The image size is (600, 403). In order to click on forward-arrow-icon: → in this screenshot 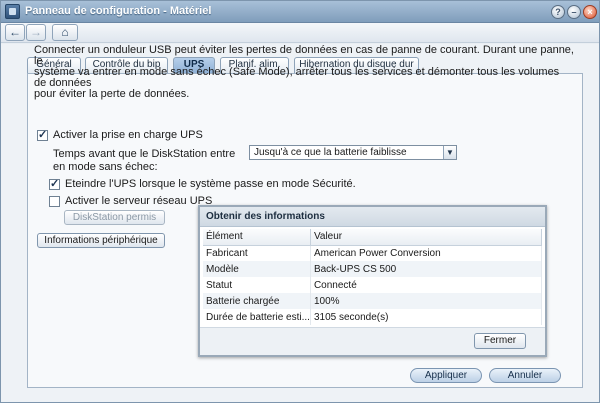, I will do `click(36, 32)`.